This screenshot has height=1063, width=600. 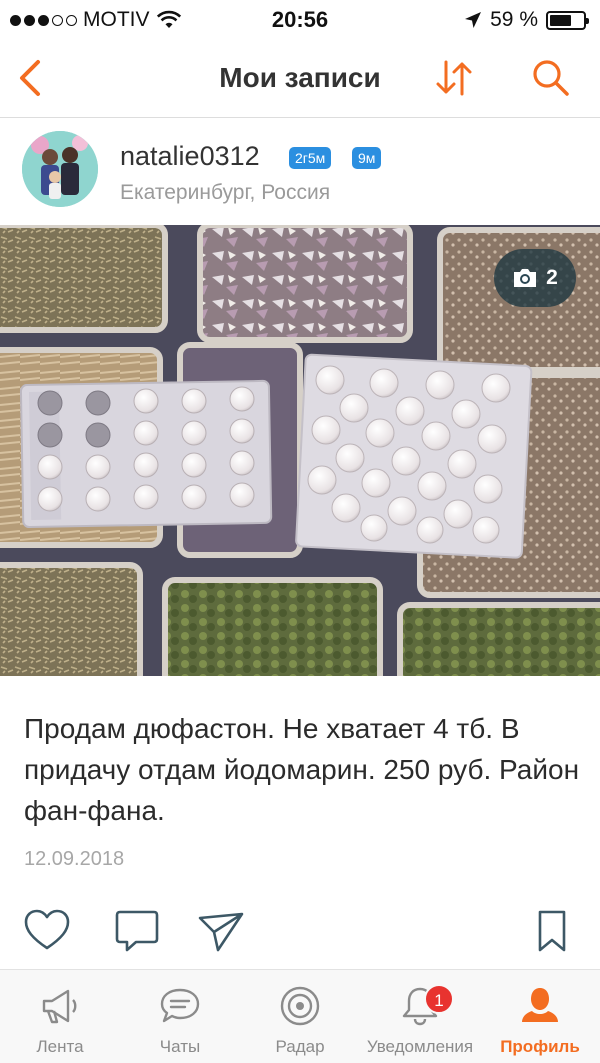 What do you see at coordinates (60, 1046) in the screenshot?
I see `tab-feed-label: Лента` at bounding box center [60, 1046].